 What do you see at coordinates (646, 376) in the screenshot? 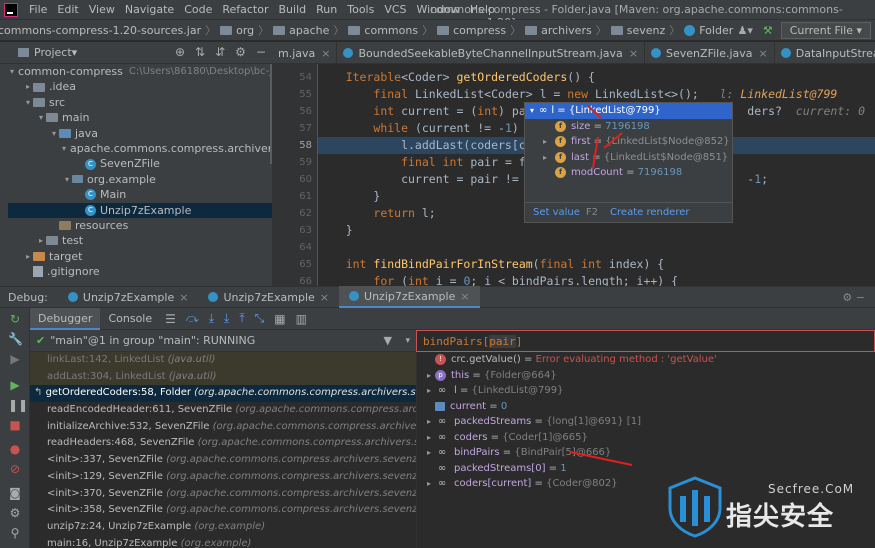
I see `variable-row: ▸ p this = {Folder@664}` at bounding box center [646, 376].